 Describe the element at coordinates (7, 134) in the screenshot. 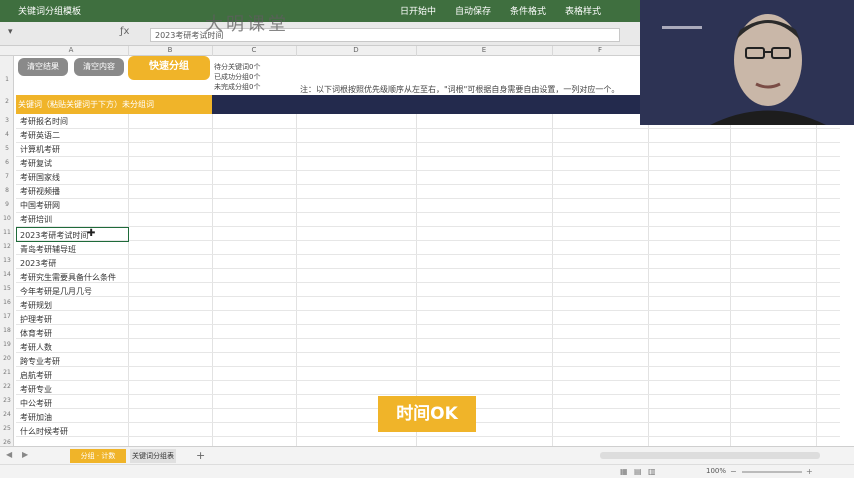

I see `row-number: 4` at that location.